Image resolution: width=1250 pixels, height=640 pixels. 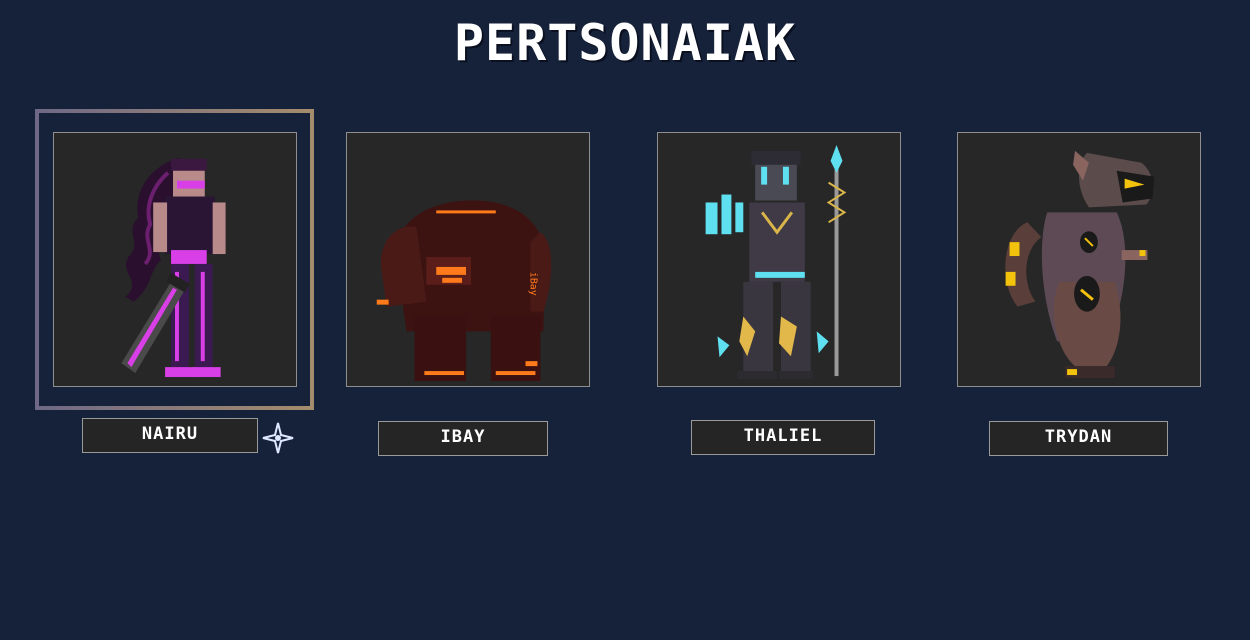 I want to click on page-title: PERTSONAIAK, so click(x=625, y=43).